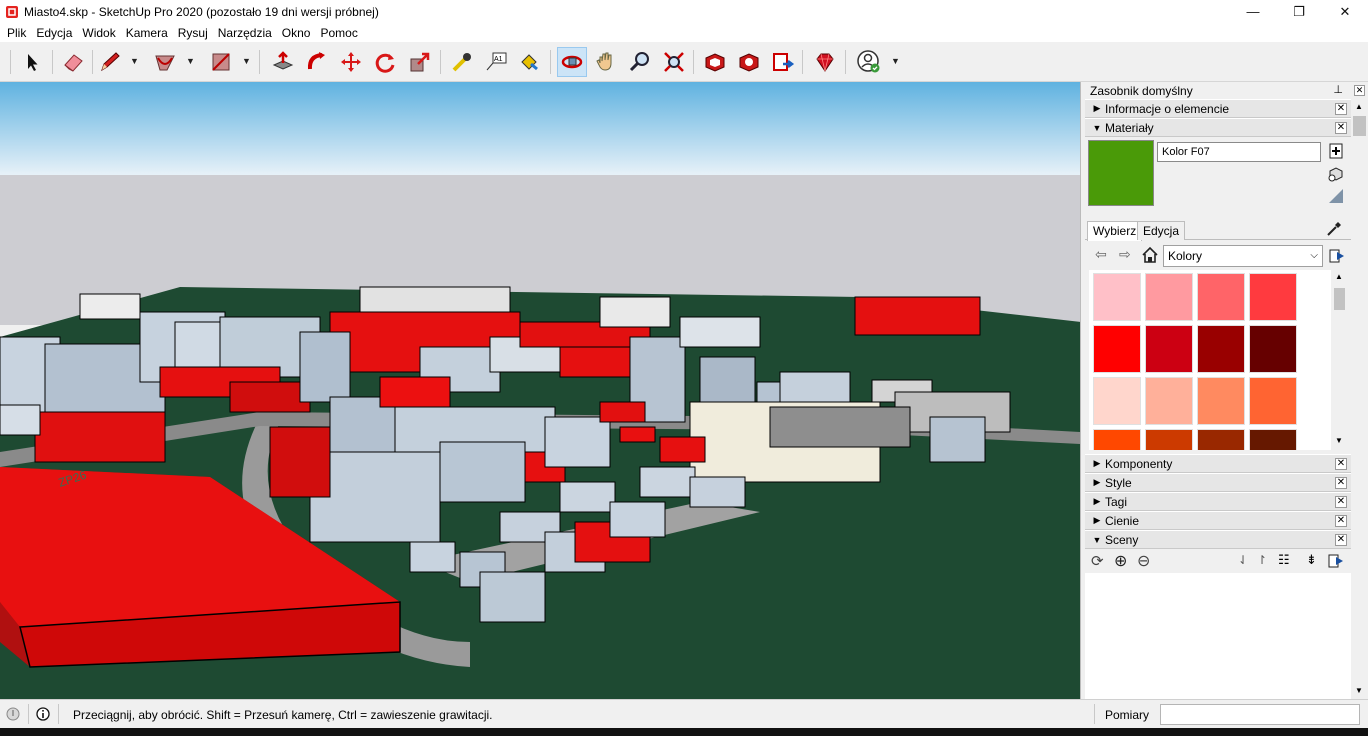  I want to click on eyedropper-icon, so click(1334, 229).